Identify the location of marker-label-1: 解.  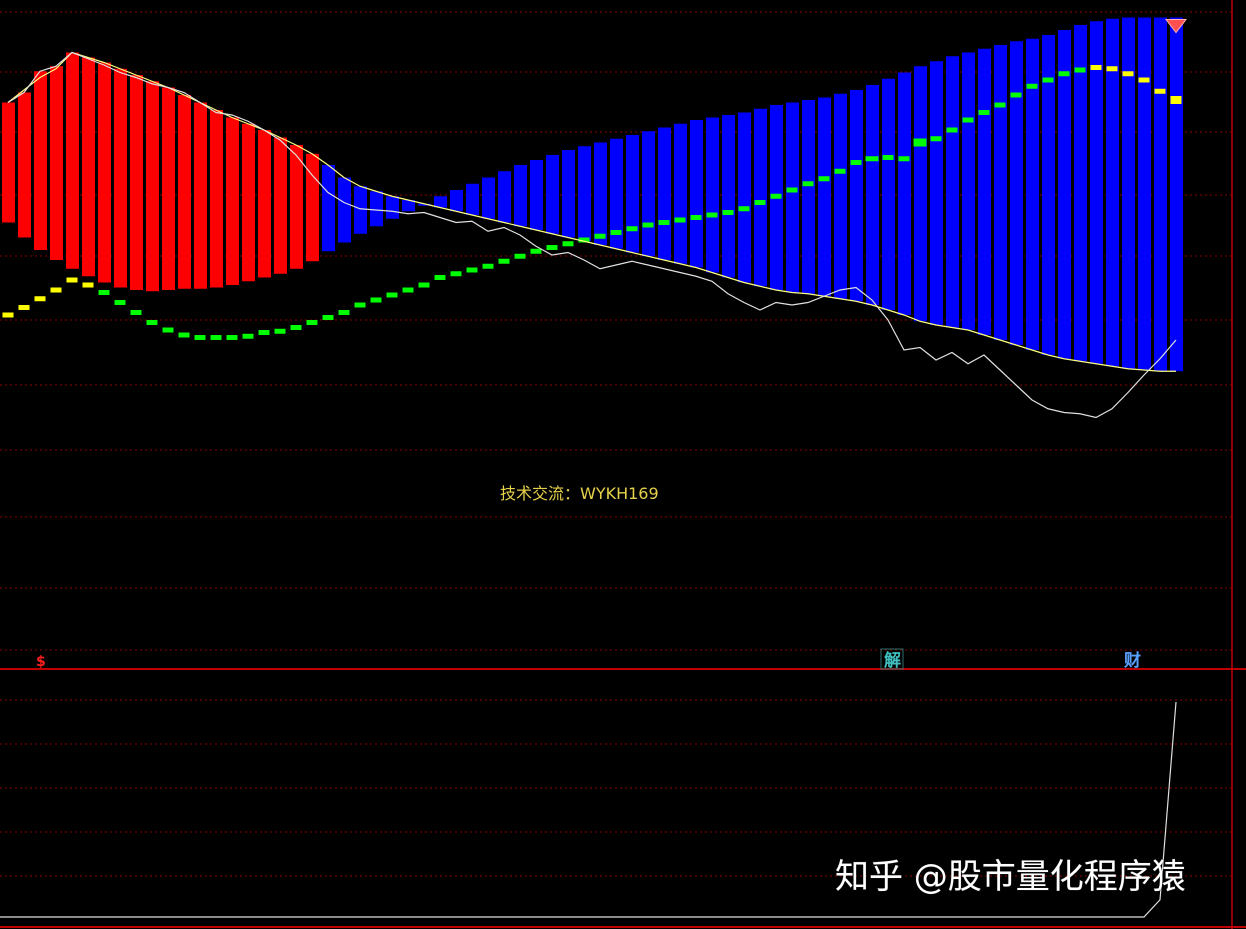
(892, 660).